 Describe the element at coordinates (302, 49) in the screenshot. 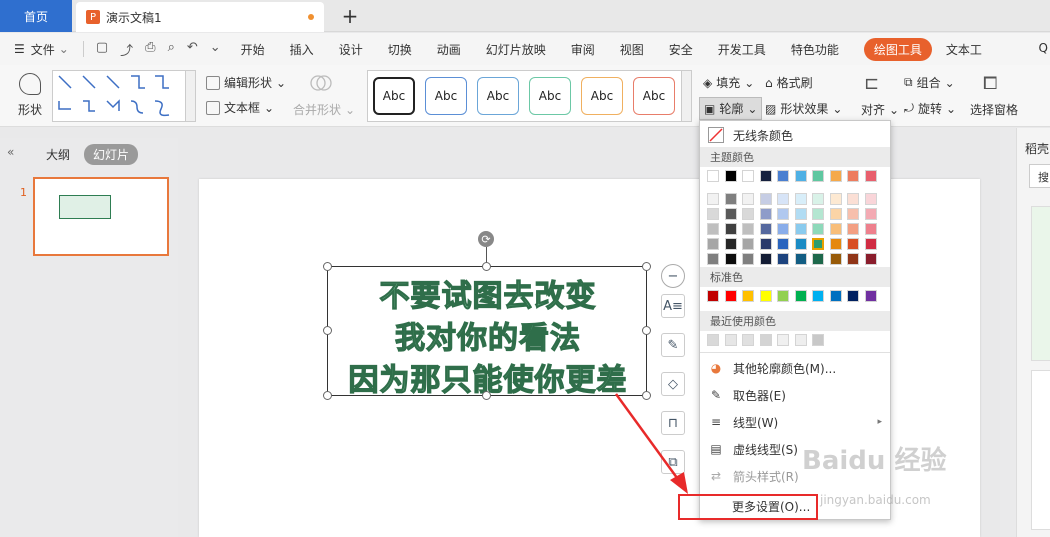

I see `menu-insert: 插入` at that location.